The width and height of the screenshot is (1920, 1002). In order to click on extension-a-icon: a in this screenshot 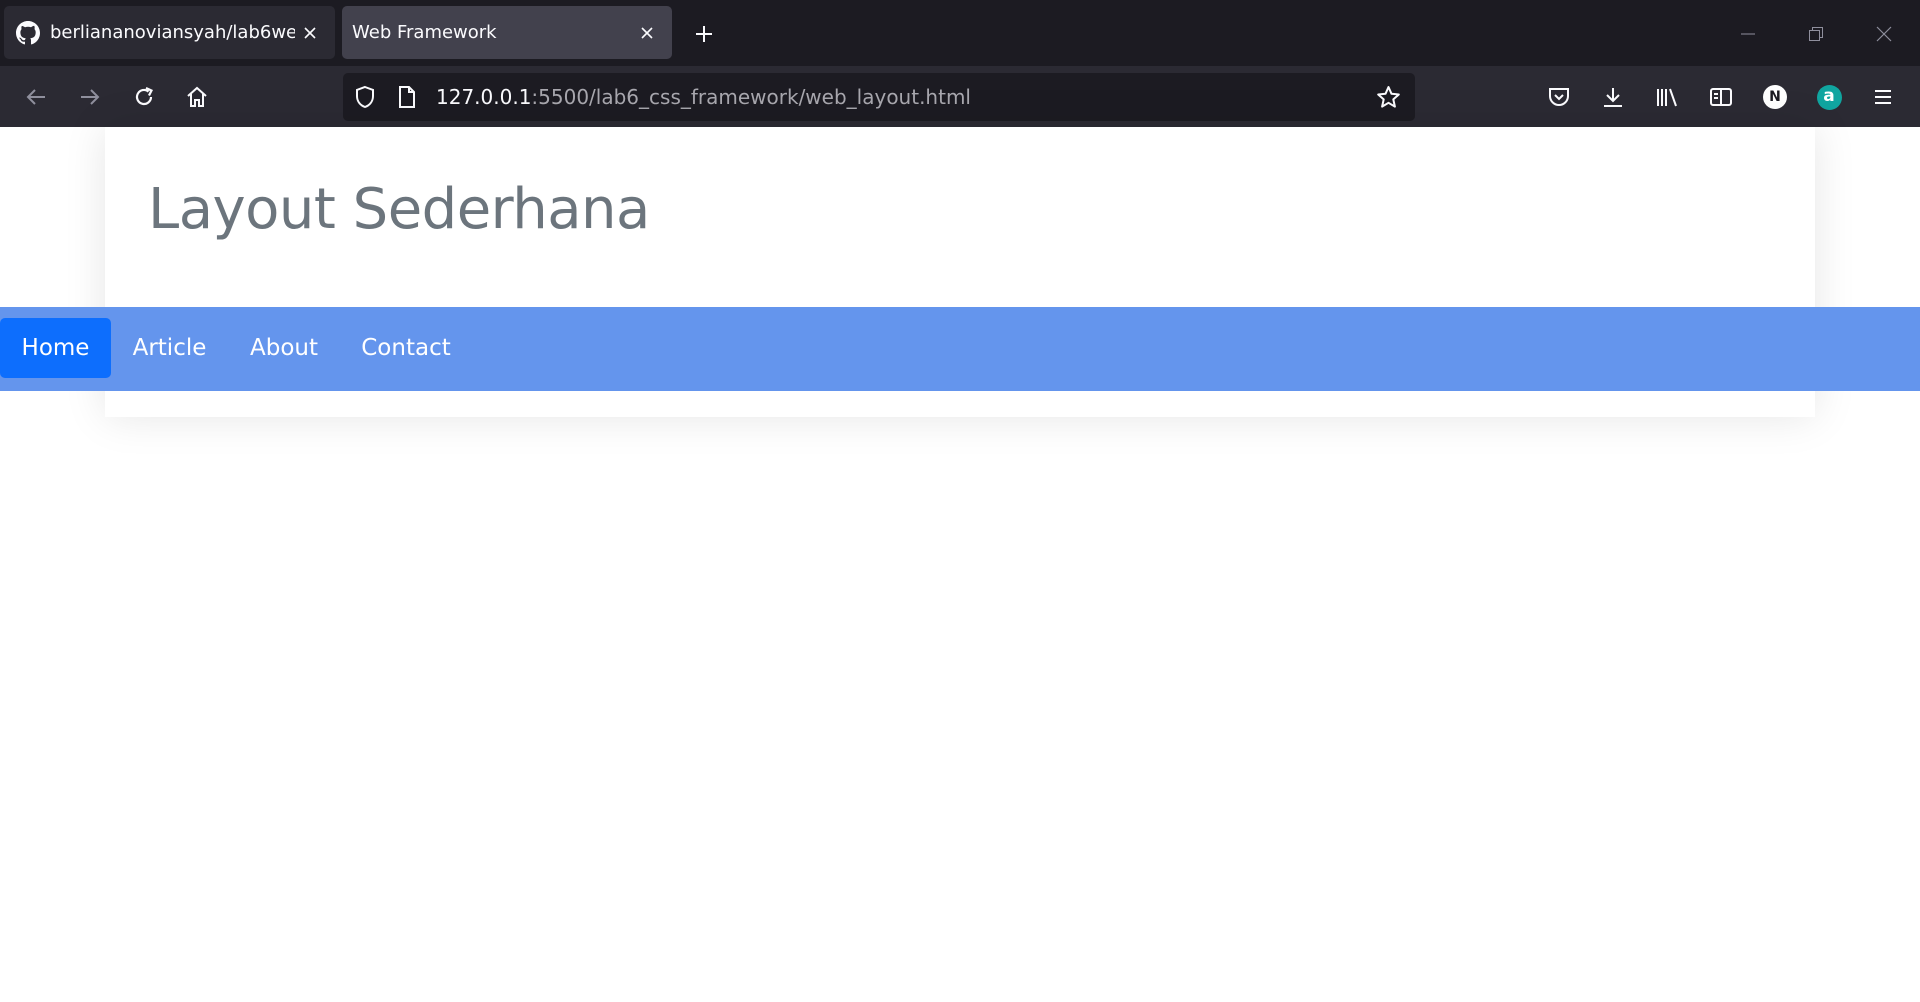, I will do `click(1829, 97)`.